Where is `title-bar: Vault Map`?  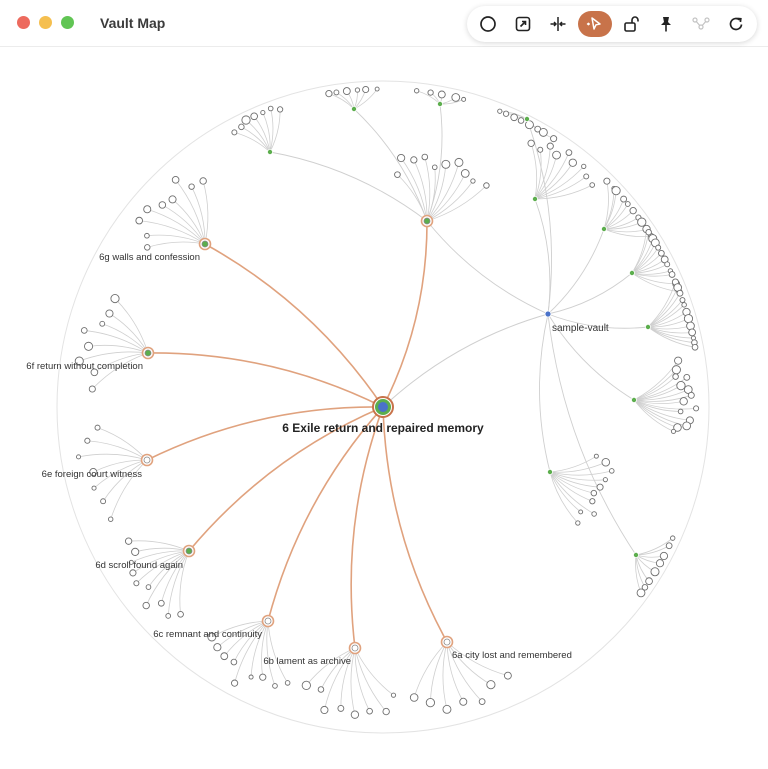 title-bar: Vault Map is located at coordinates (384, 23).